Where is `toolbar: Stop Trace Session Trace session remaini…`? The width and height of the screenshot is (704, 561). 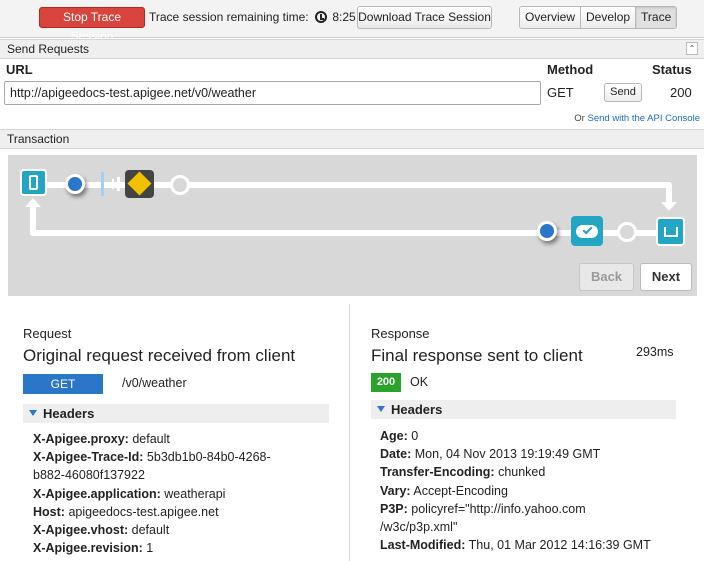
toolbar: Stop Trace Session Trace session remaini… is located at coordinates (352, 21).